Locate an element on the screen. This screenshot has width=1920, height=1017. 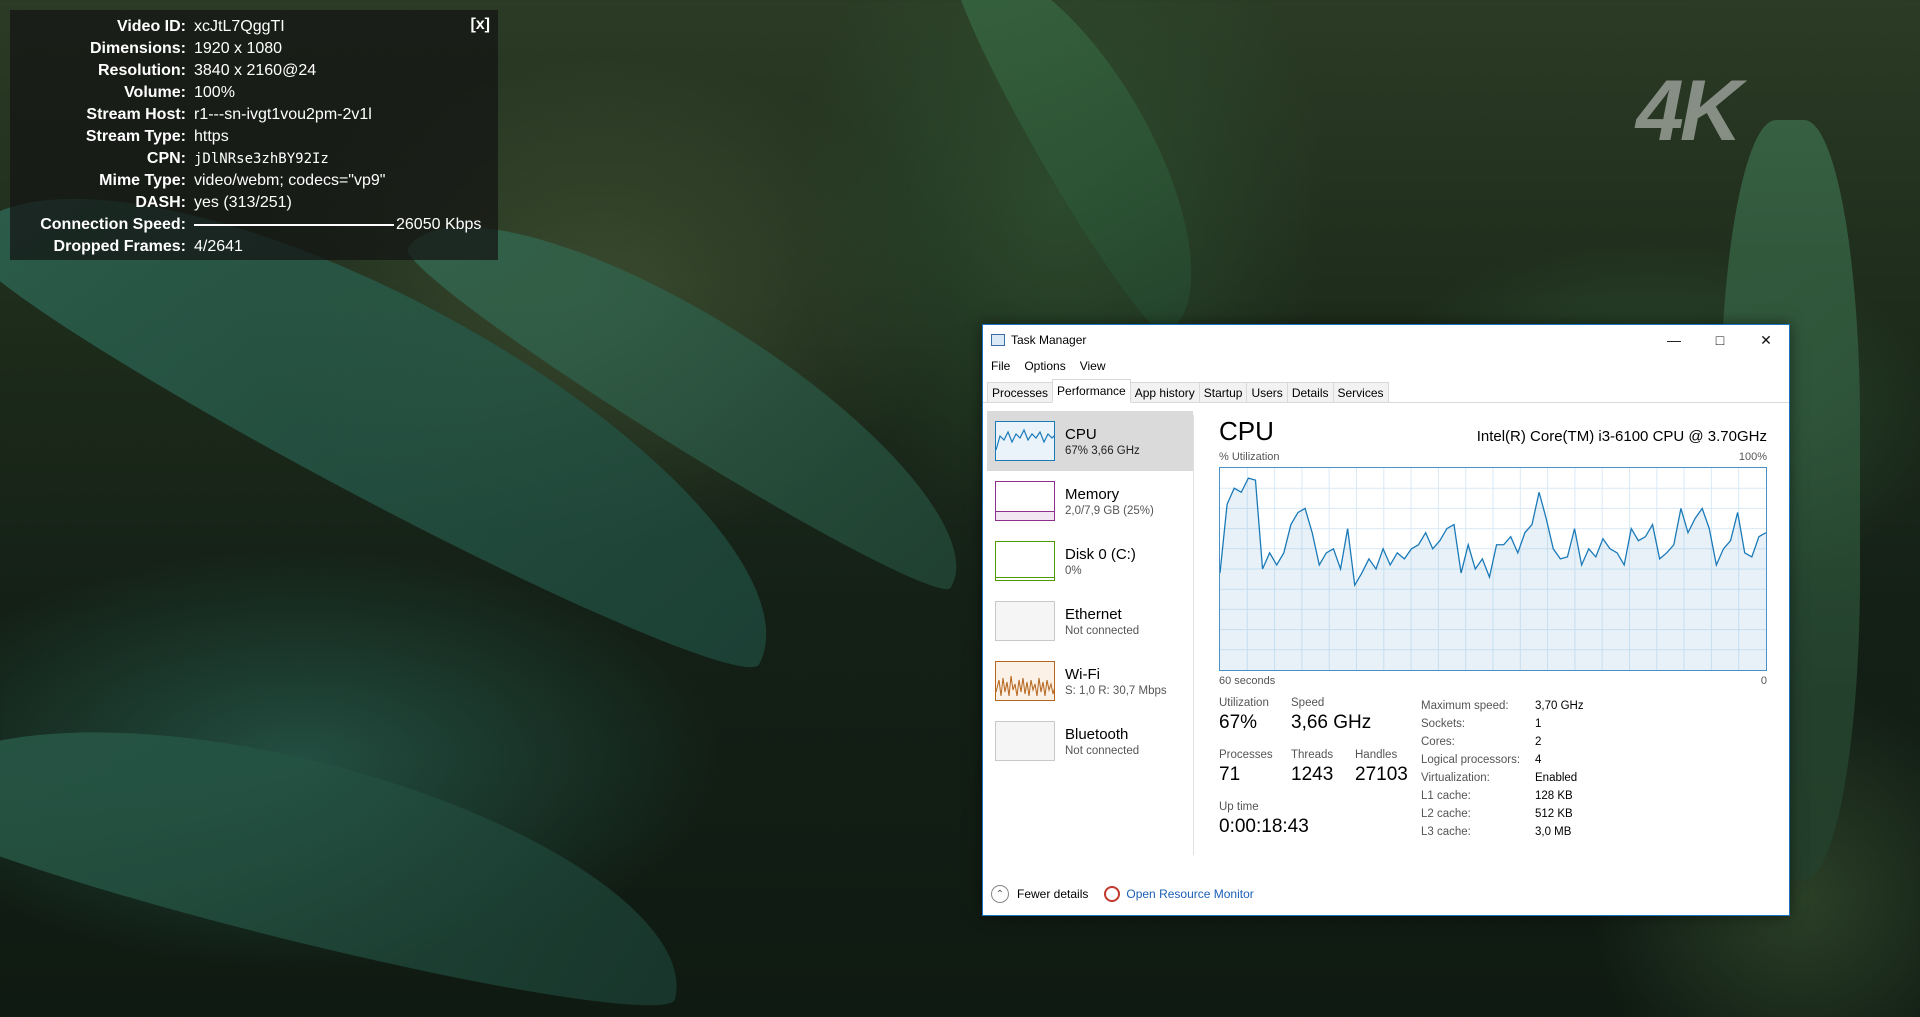
stat-row: Stream Host: r1---sn-ivgt1vou2pm-2v1l is located at coordinates (254, 115).